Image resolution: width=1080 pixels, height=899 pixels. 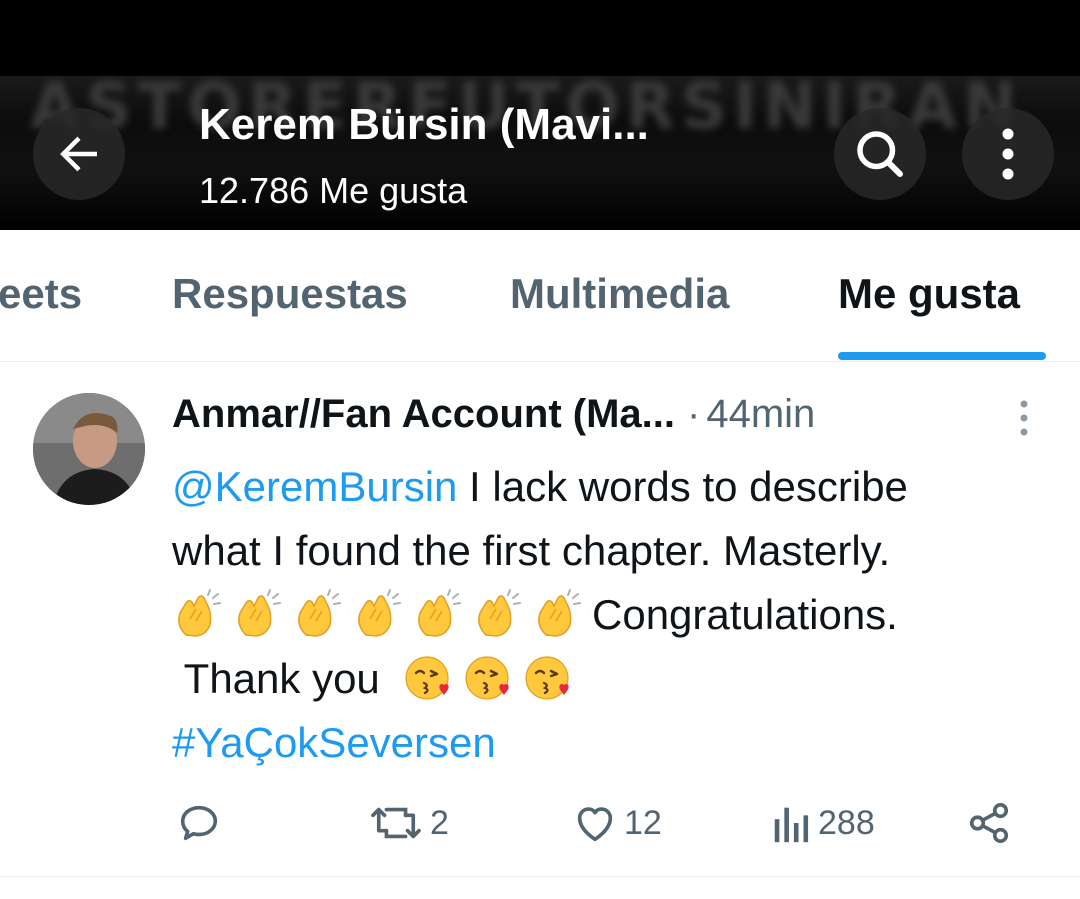 I want to click on more-vertical-icon, so click(x=1008, y=154).